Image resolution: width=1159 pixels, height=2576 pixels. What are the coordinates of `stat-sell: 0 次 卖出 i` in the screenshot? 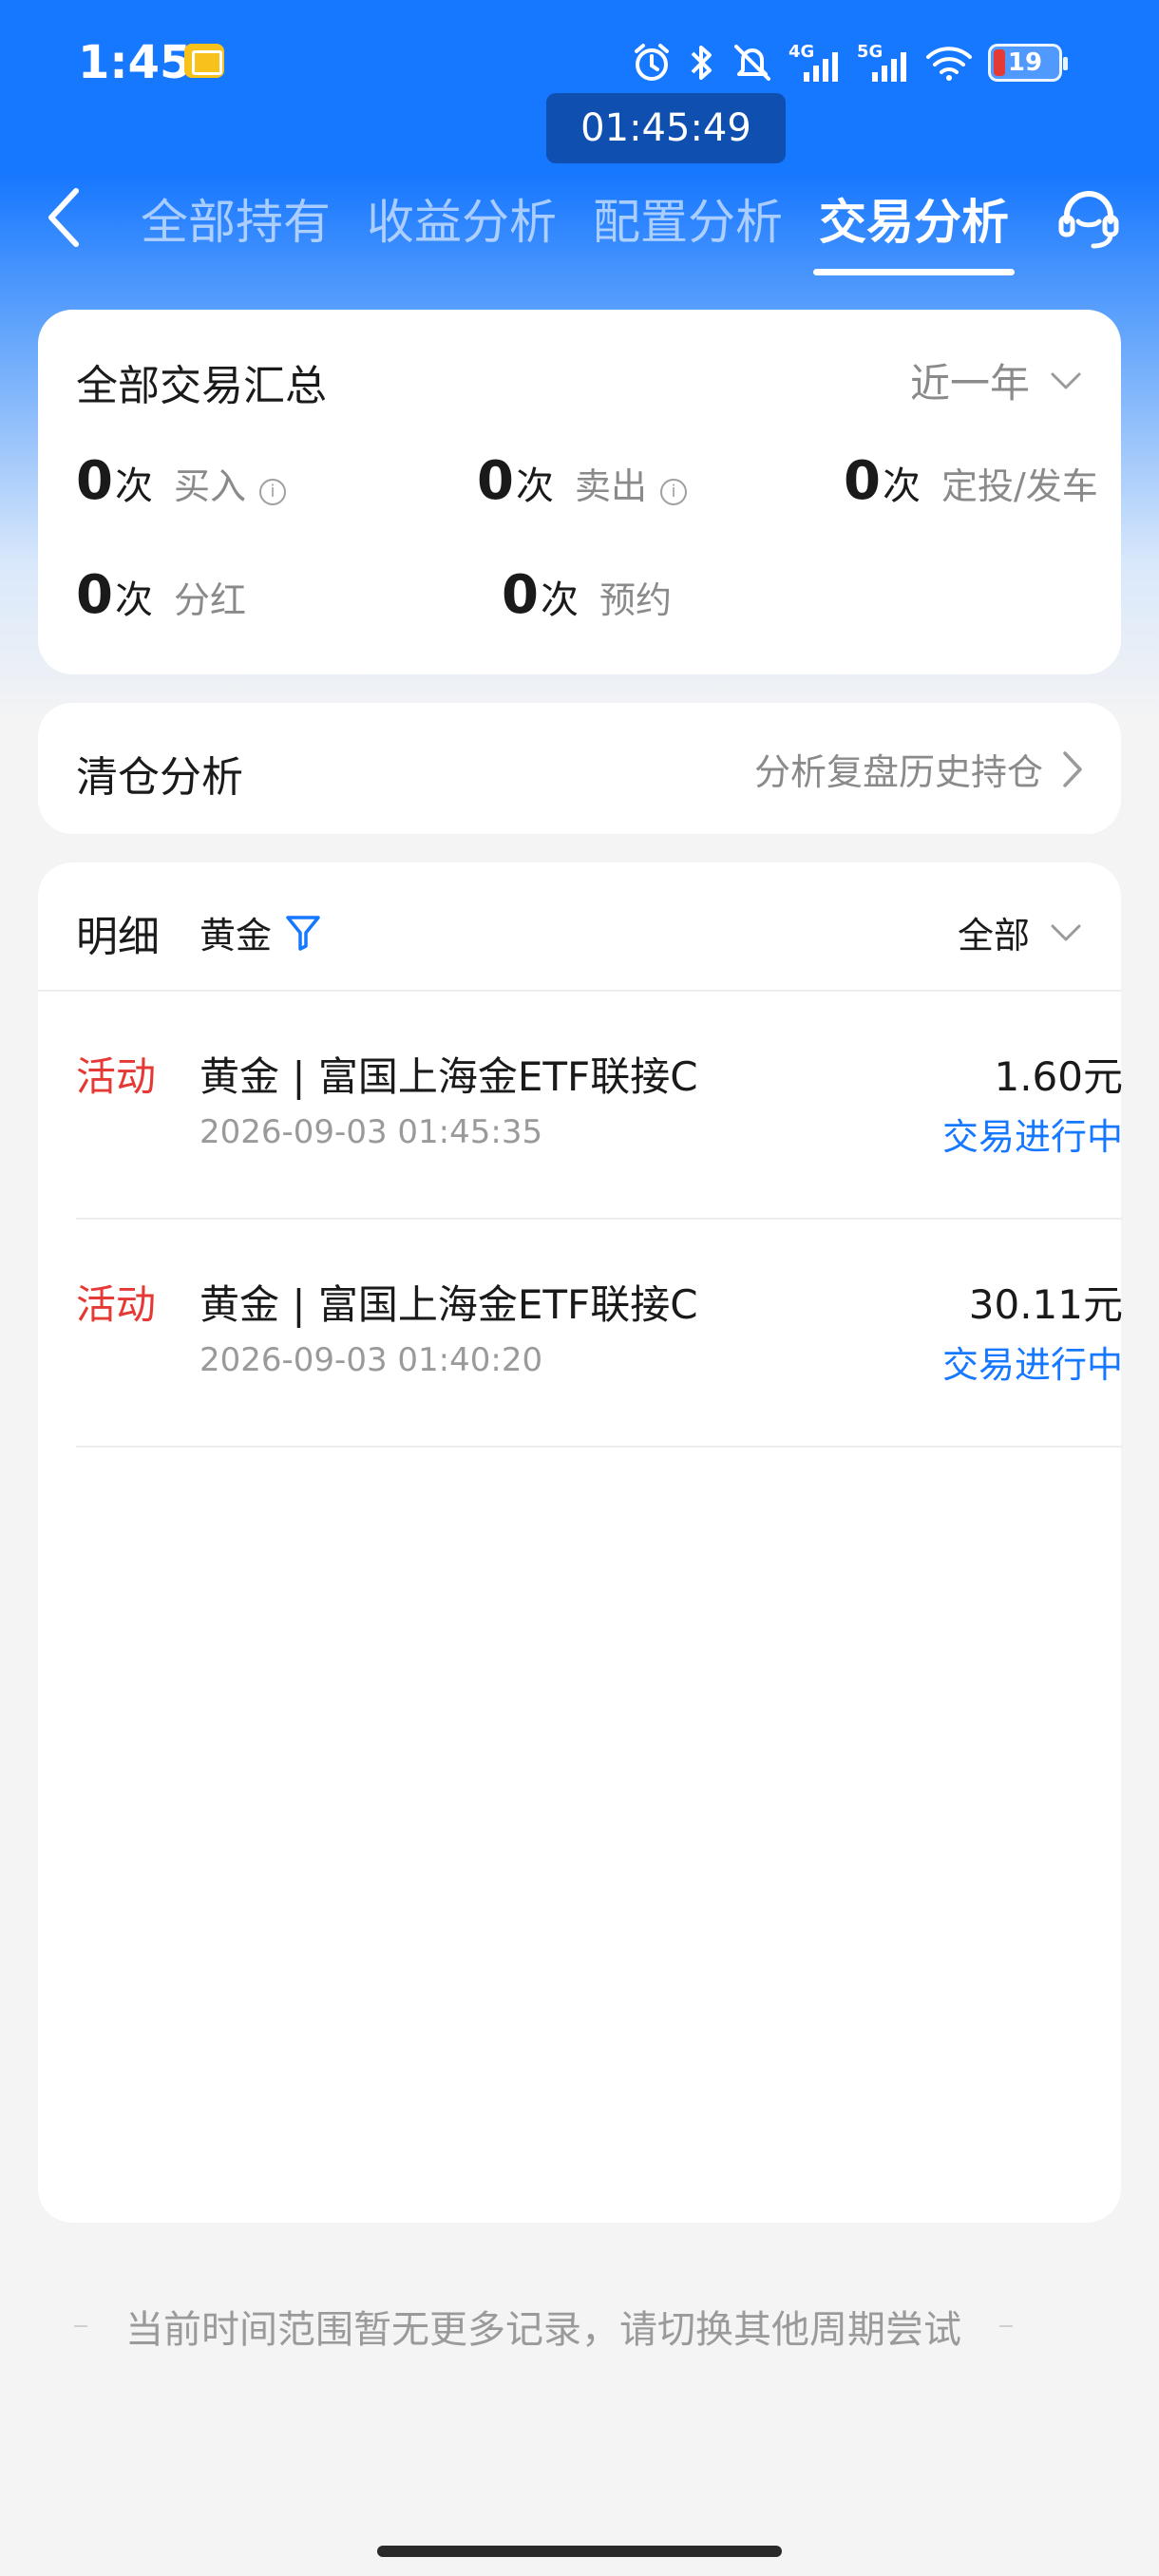 It's located at (582, 481).